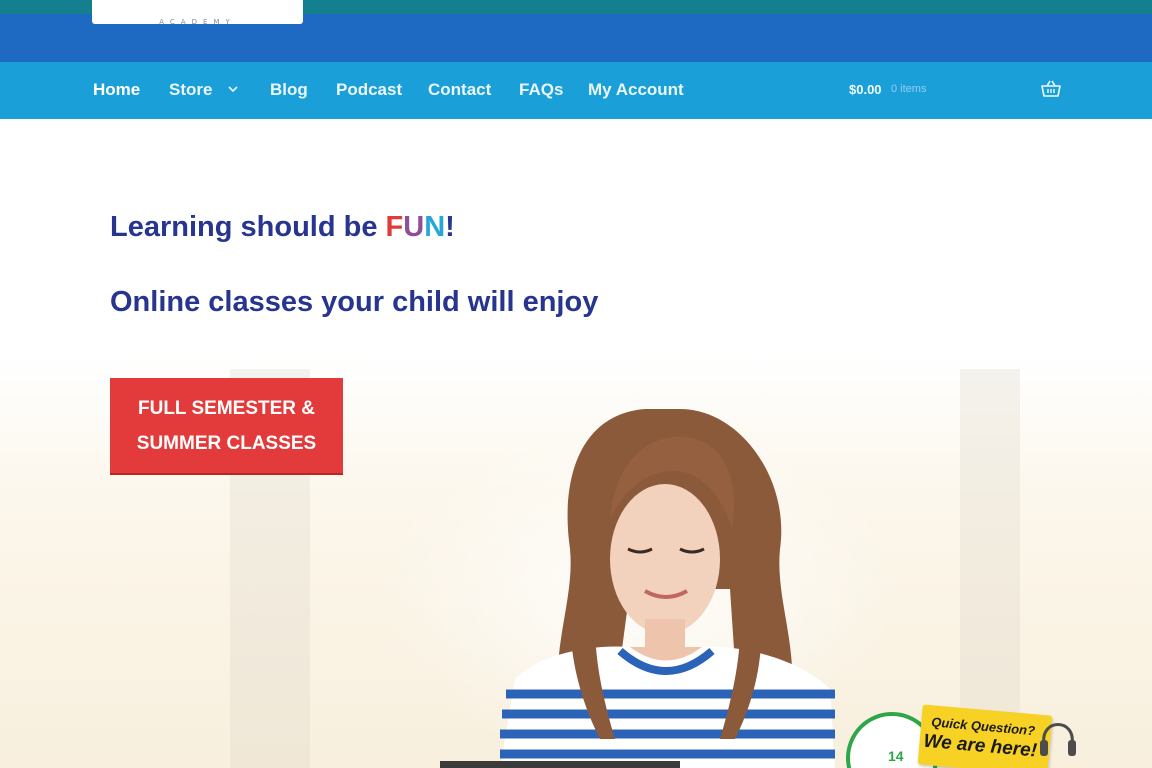 The width and height of the screenshot is (1152, 768). Describe the element at coordinates (226, 408) in the screenshot. I see `cta-line-1: FULL SEMESTER &` at that location.